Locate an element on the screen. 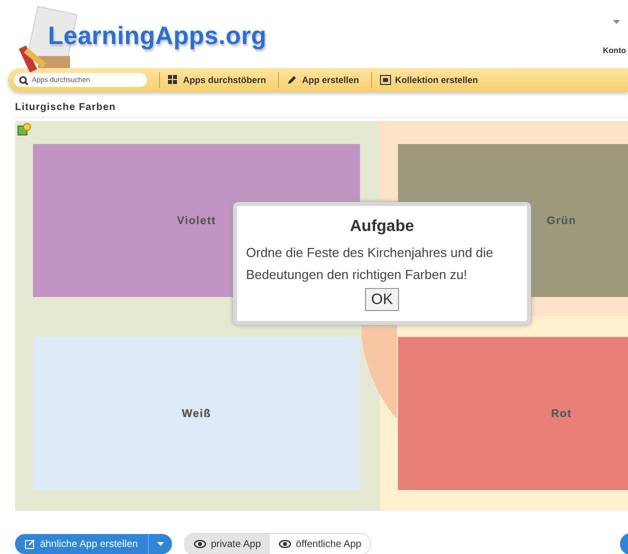  card-label: Grün is located at coordinates (561, 220).